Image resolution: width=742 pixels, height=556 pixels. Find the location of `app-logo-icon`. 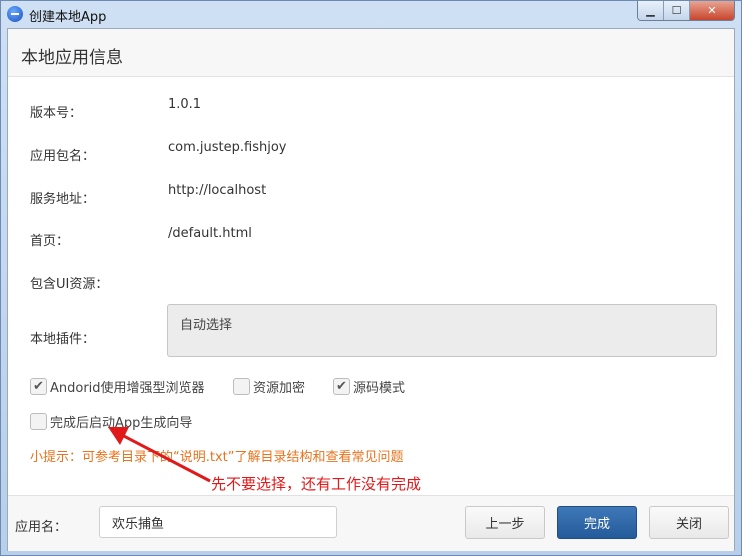

app-logo-icon is located at coordinates (15, 14).